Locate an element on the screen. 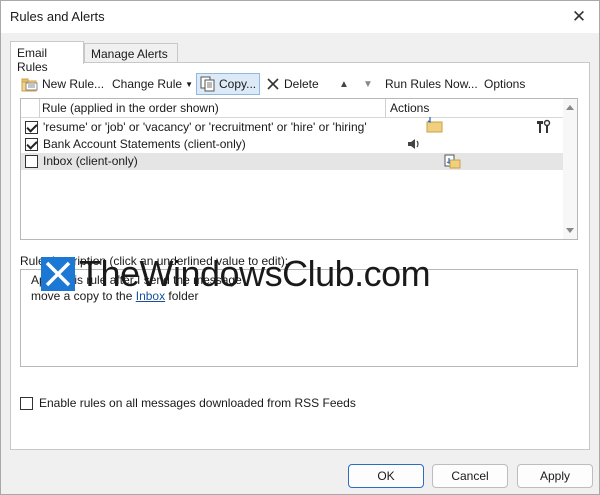  triangle-up-icon: ▲ is located at coordinates (344, 84).